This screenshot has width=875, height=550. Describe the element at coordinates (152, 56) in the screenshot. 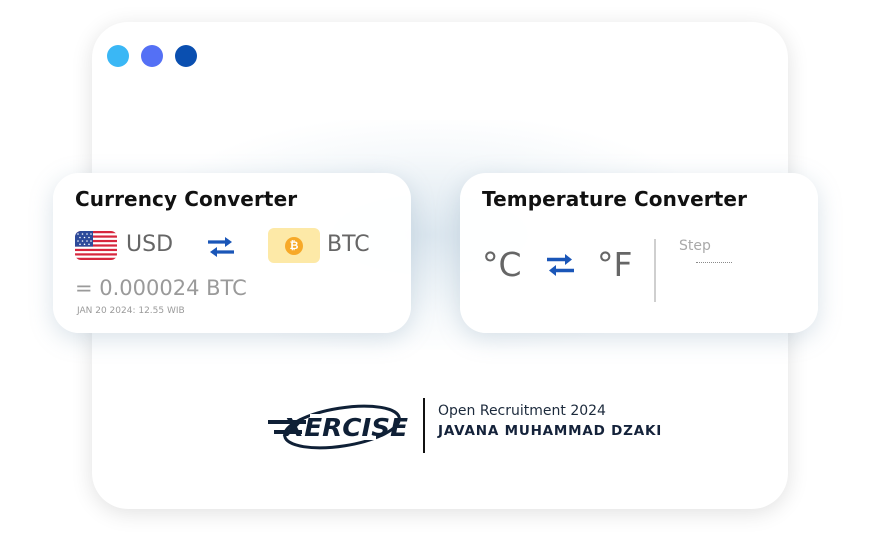

I see `window-dot-medium-blue` at that location.